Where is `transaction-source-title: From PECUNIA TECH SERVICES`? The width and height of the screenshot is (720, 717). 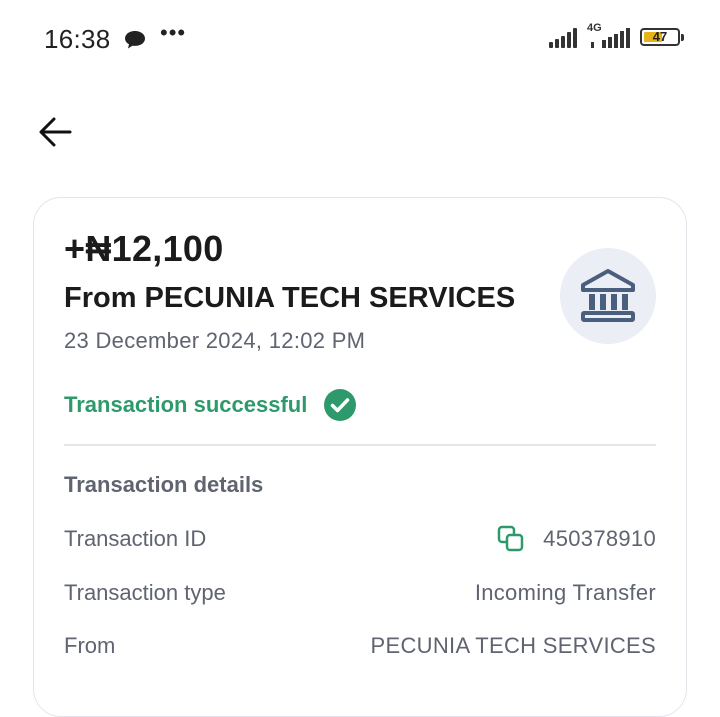
transaction-source-title: From PECUNIA TECH SERVICES is located at coordinates (290, 298).